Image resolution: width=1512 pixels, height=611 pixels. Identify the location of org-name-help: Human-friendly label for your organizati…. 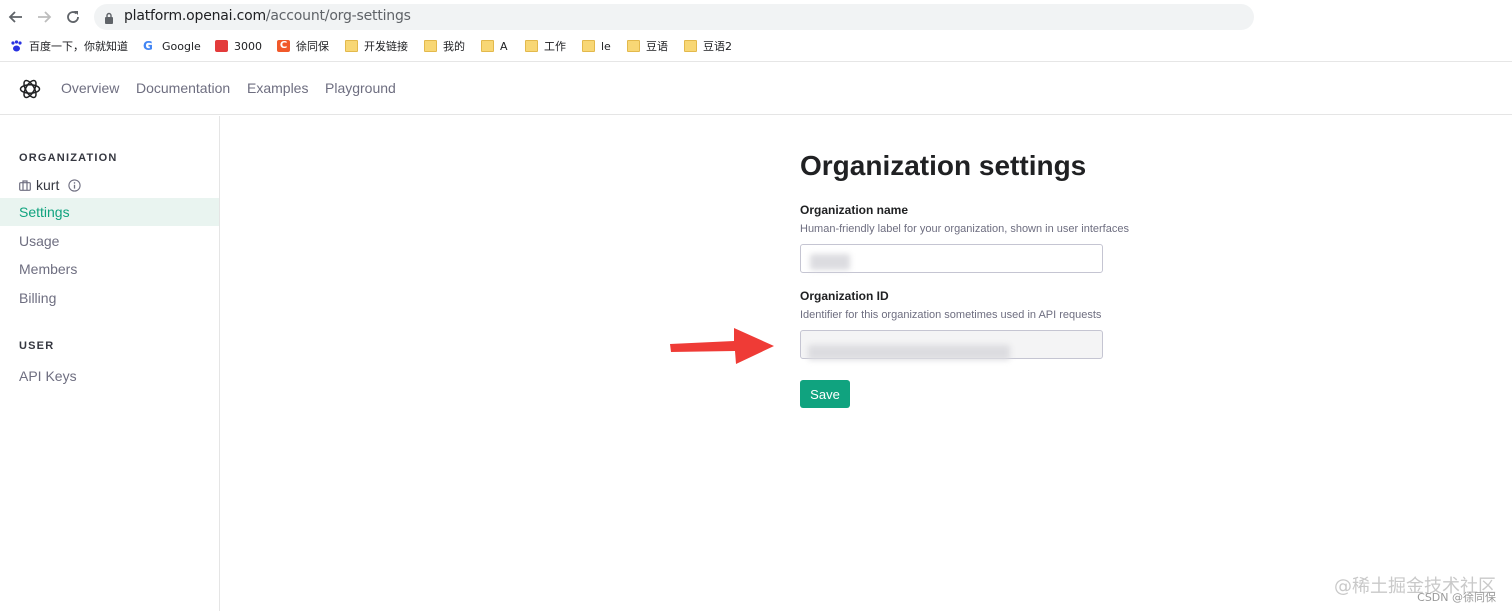
(964, 229).